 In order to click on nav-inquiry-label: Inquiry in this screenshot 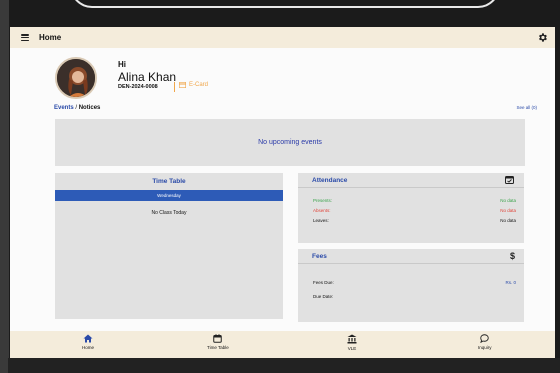, I will do `click(485, 347)`.